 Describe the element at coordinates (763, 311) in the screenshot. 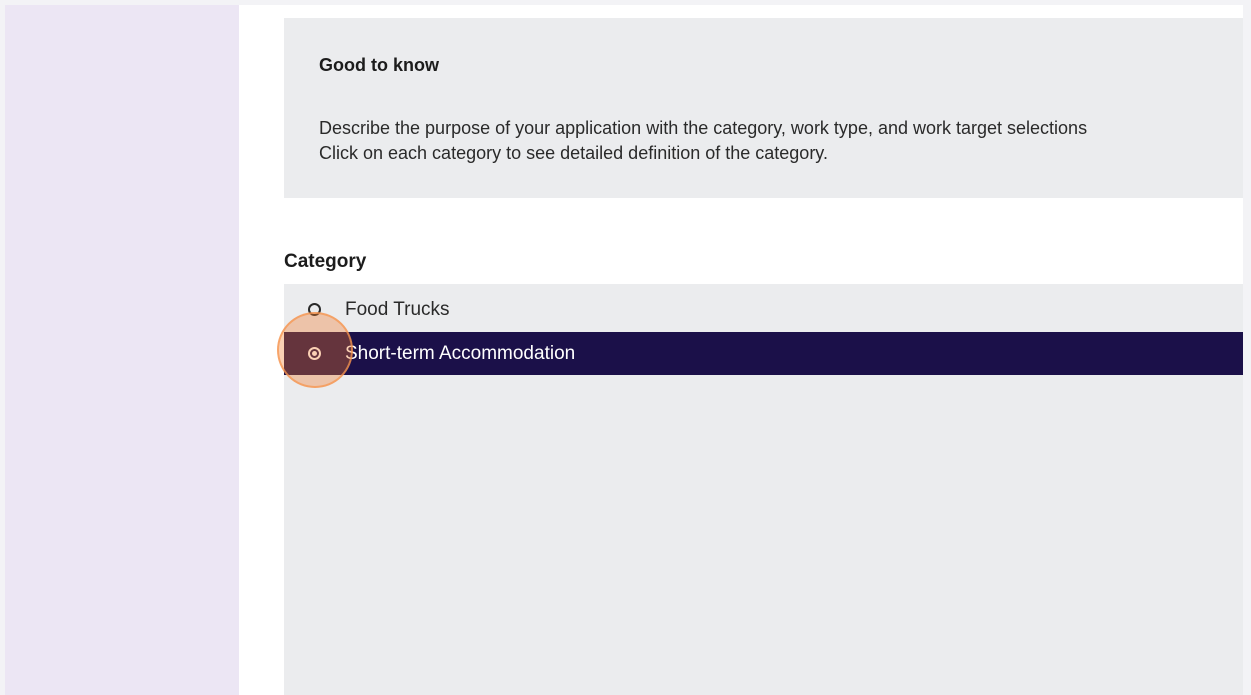

I see `category-option-food-trucks: Food Trucks` at that location.